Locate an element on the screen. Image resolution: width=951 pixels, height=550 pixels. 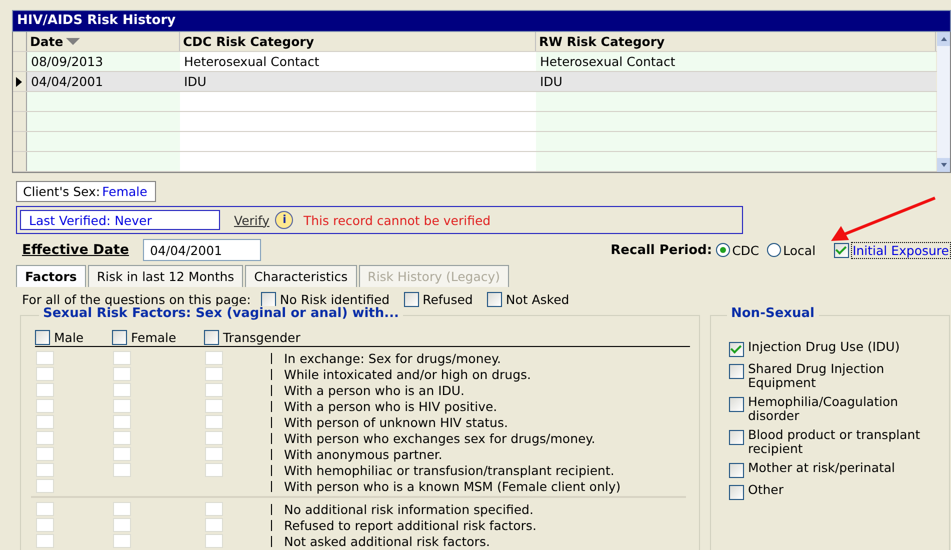
scroll-down-button is located at coordinates (943, 165).